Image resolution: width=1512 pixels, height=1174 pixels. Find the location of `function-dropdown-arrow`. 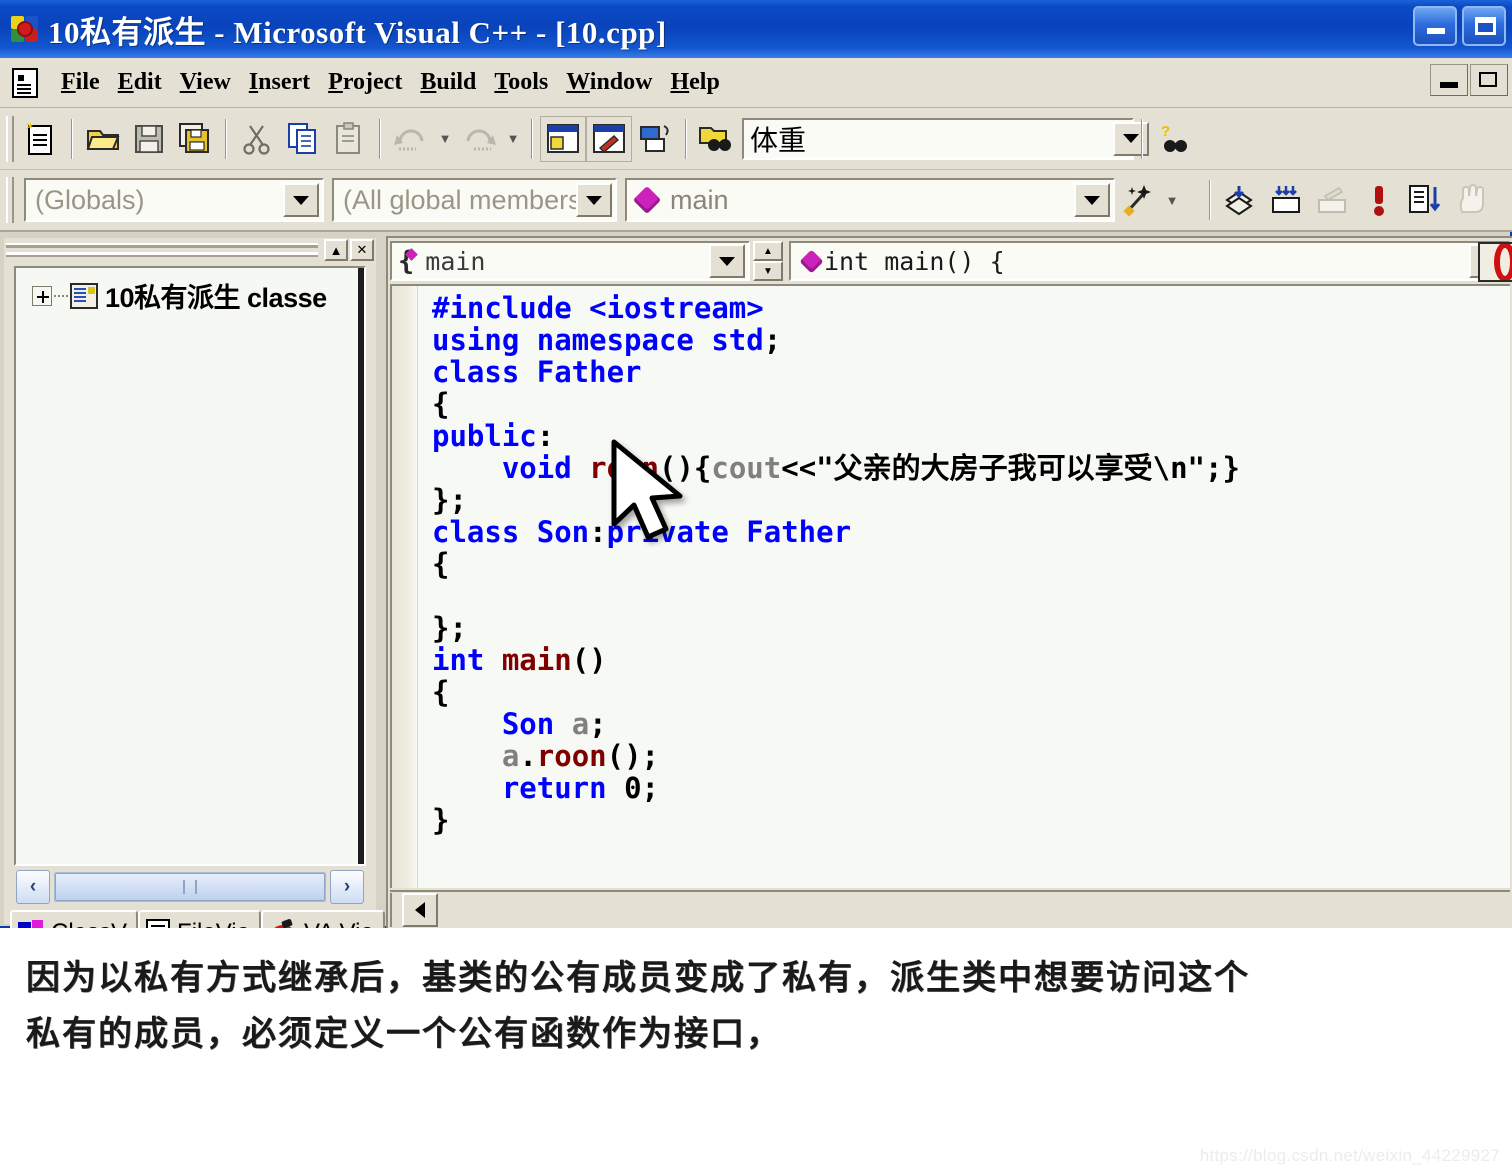

function-dropdown-arrow is located at coordinates (727, 261).